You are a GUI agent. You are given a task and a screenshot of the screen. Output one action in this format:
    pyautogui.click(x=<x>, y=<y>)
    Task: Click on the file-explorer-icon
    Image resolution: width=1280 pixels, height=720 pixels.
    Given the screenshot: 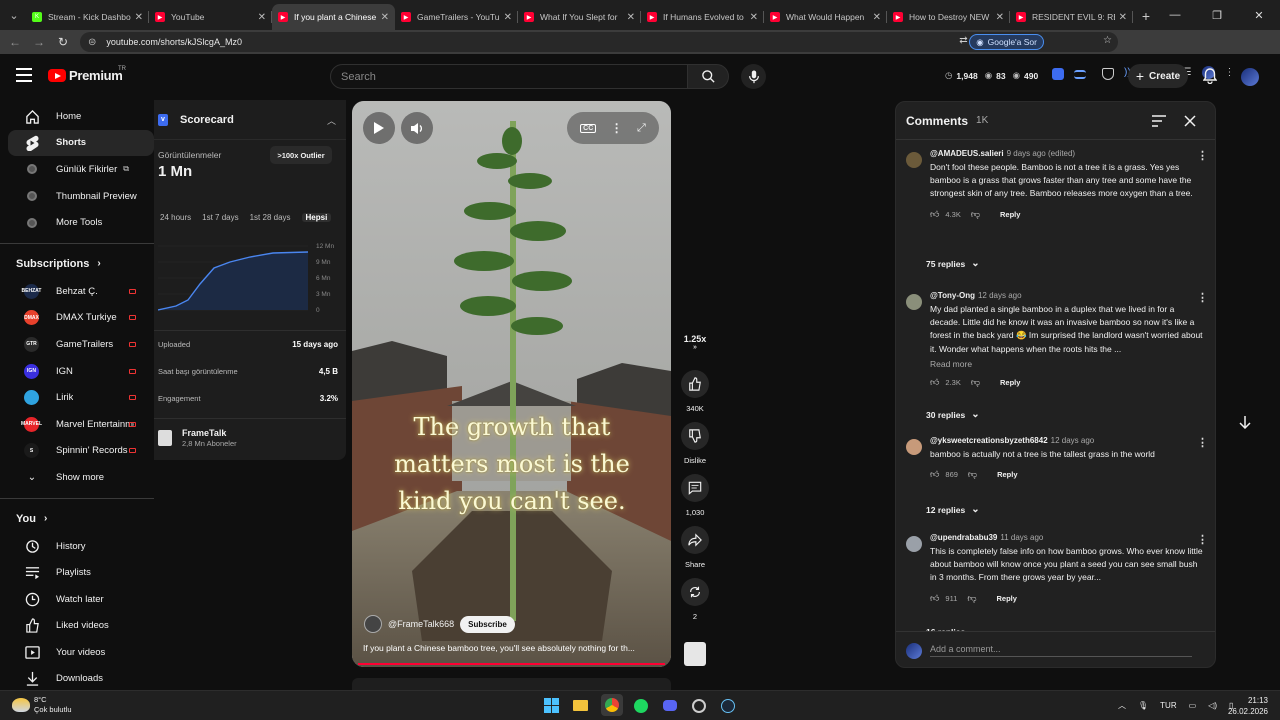 What is the action you would take?
    pyautogui.click(x=580, y=705)
    